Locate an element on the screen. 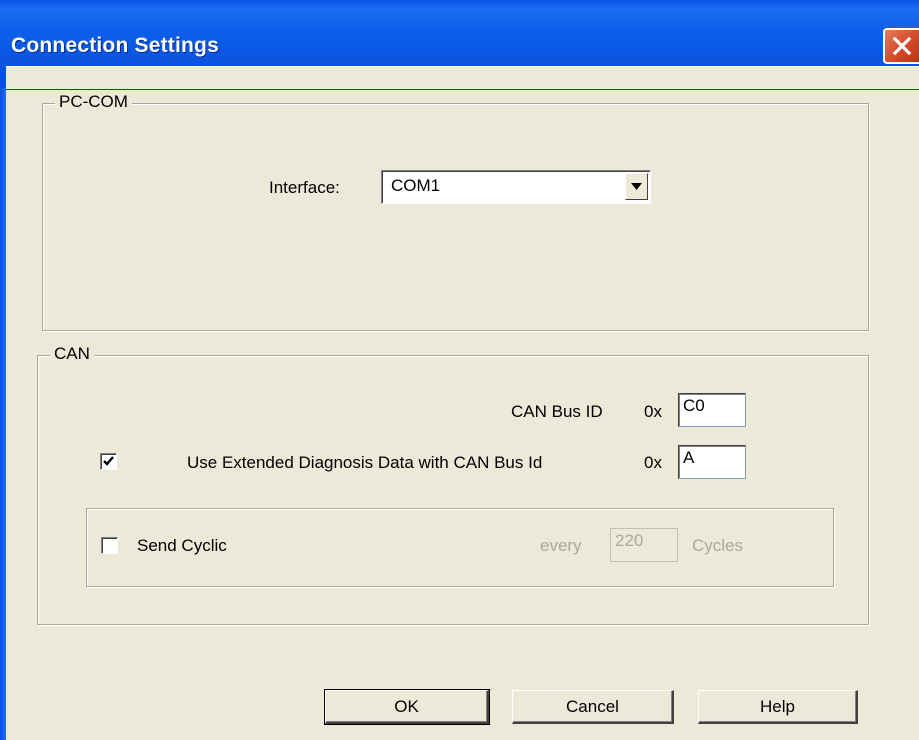 Image resolution: width=919 pixels, height=740 pixels. title-bar: Connection Settings is located at coordinates (459, 45).